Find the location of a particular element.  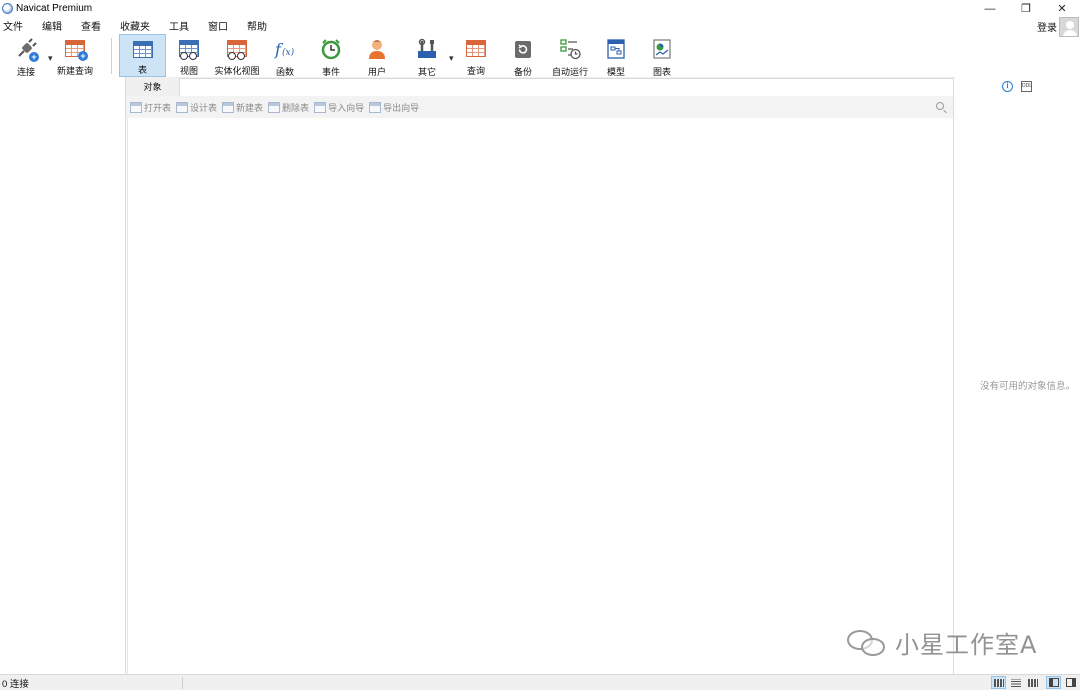

view-label: 视图 is located at coordinates (188, 71).